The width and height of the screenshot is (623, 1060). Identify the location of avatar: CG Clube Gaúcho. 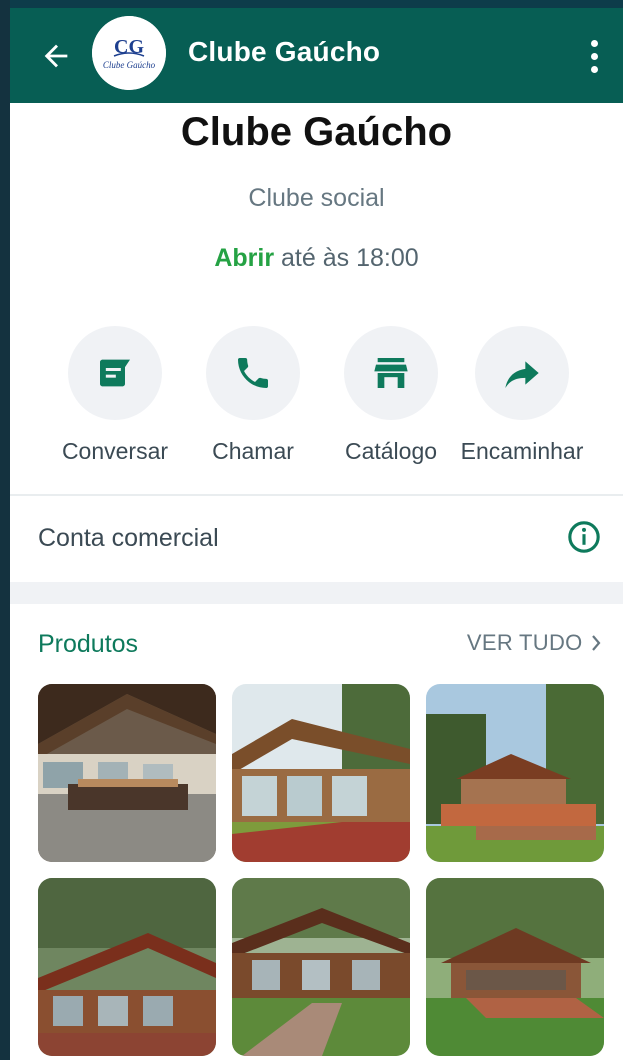
(129, 53).